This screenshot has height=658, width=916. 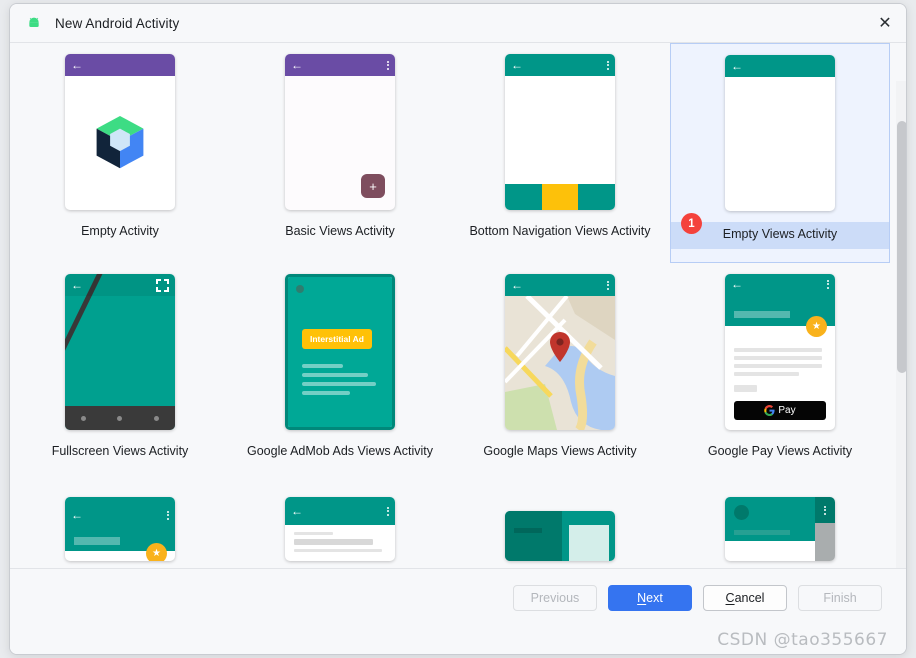 I want to click on phone-mock: Interstitial Ad, so click(x=340, y=352).